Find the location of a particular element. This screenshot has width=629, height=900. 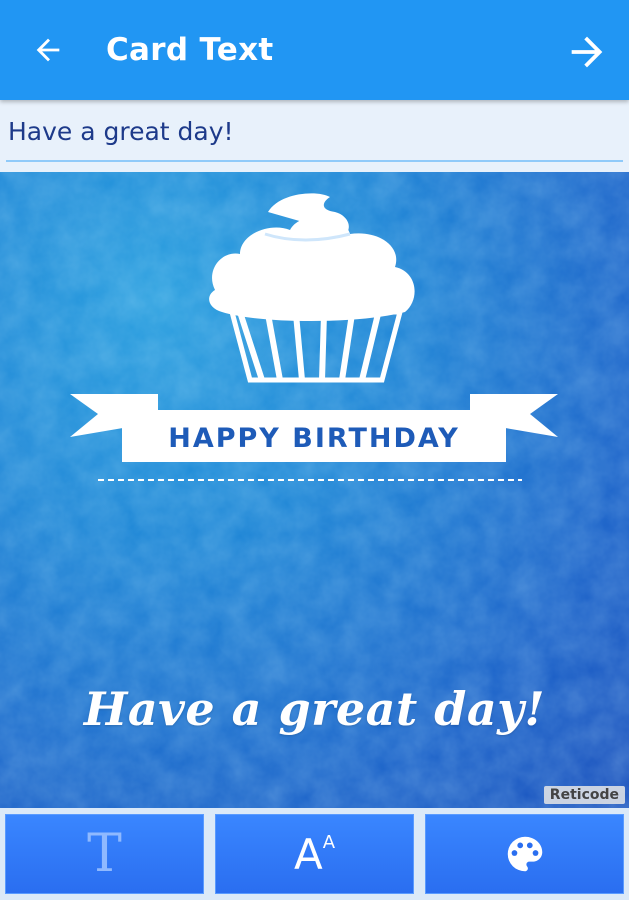

card-text-input is located at coordinates (316, 131).